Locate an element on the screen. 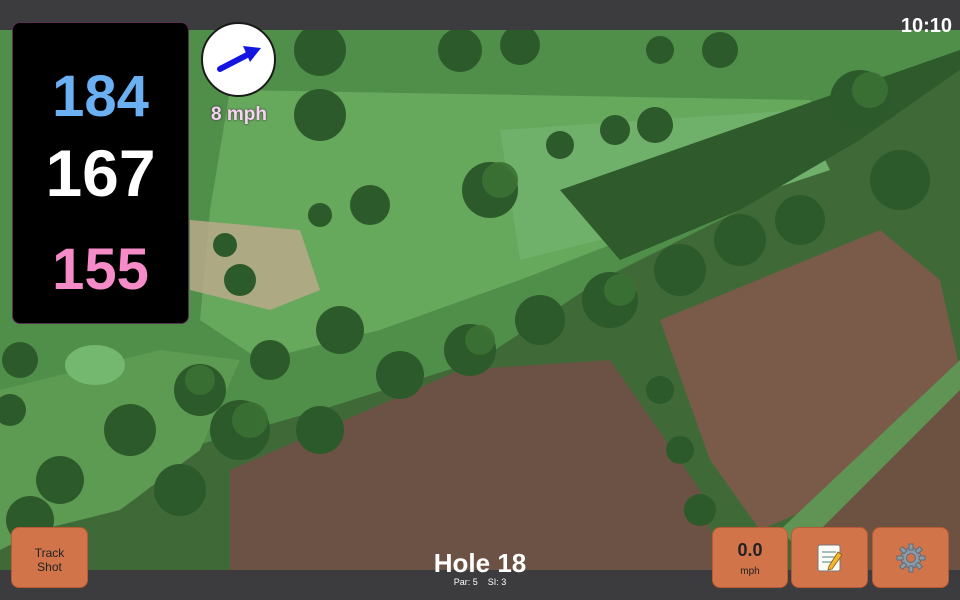  speed-button: 0.0 mph is located at coordinates (750, 557).